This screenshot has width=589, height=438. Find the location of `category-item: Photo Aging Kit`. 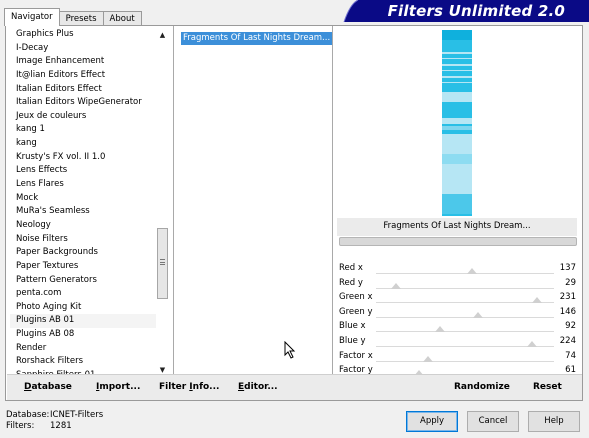

category-item: Photo Aging Kit is located at coordinates (83, 308).